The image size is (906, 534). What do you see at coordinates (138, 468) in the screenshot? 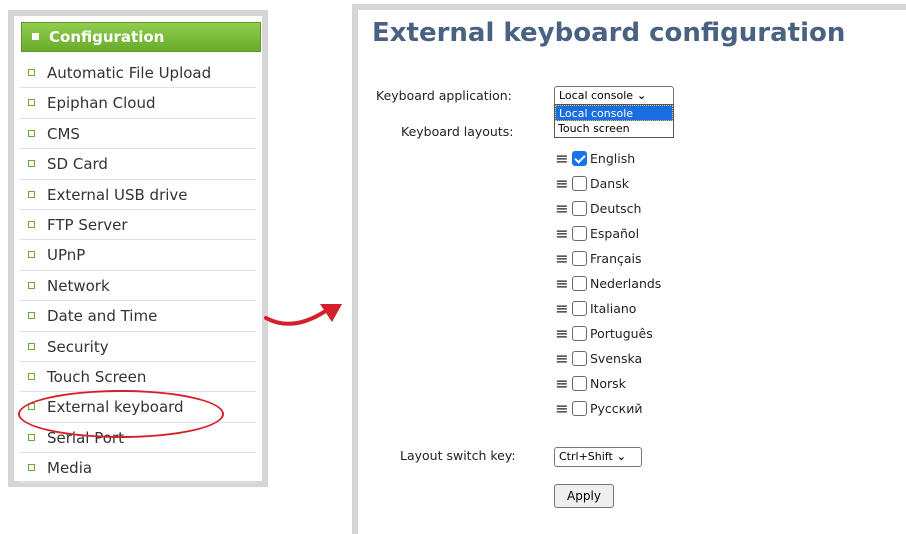
I see `sidebar-item-media: Media` at bounding box center [138, 468].